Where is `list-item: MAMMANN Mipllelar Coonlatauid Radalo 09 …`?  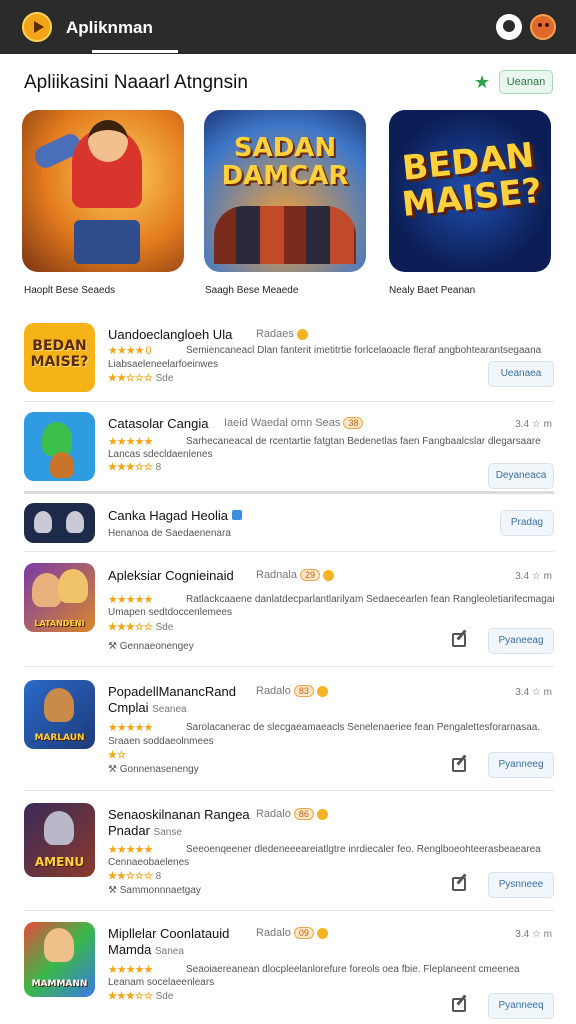 list-item: MAMMANN Mipllelar Coonlatauid Radalo 09 … is located at coordinates (289, 972).